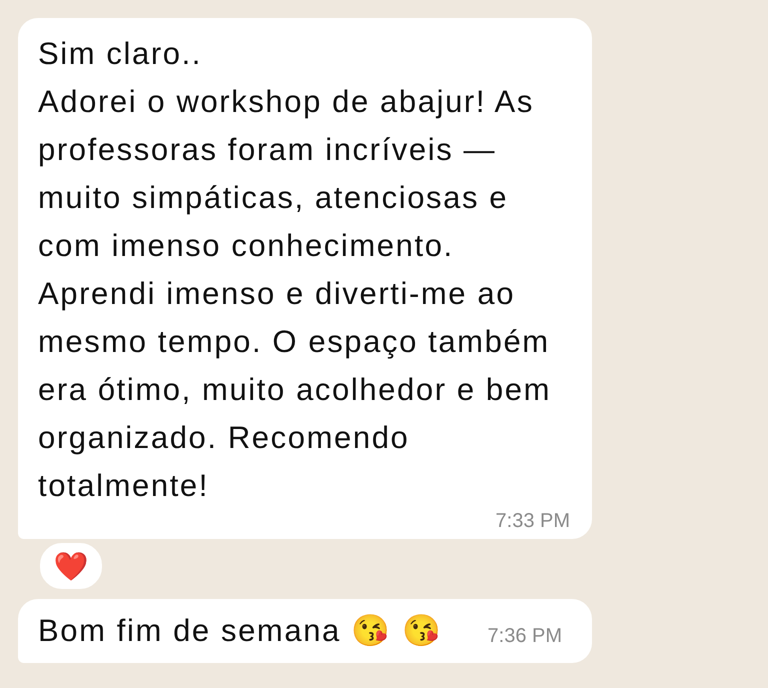 Image resolution: width=768 pixels, height=688 pixels. I want to click on message-text: Bom fim de semana 😘 😘, so click(240, 631).